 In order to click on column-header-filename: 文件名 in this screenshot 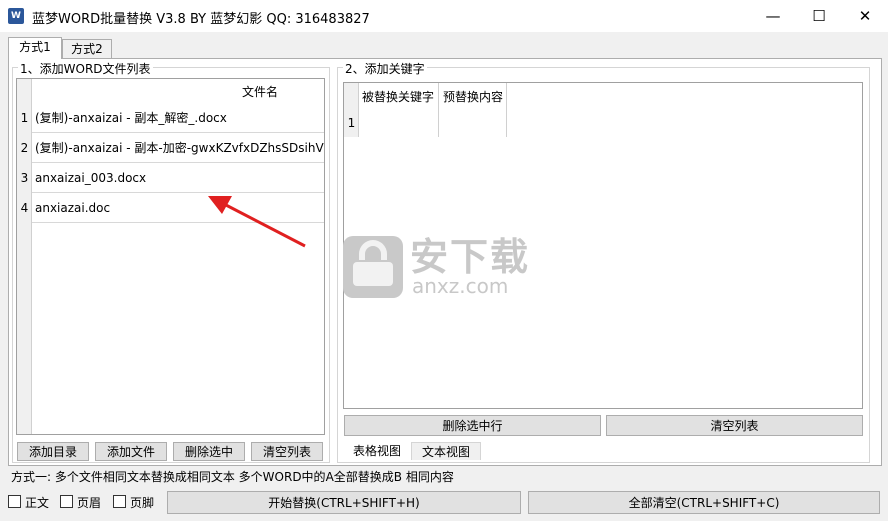, I will do `click(260, 91)`.